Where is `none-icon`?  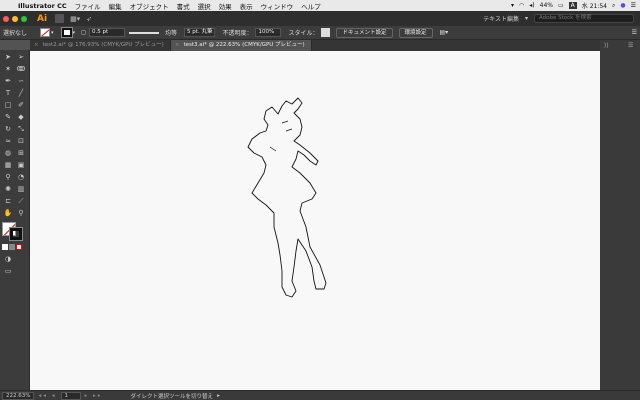 none-icon is located at coordinates (19, 247).